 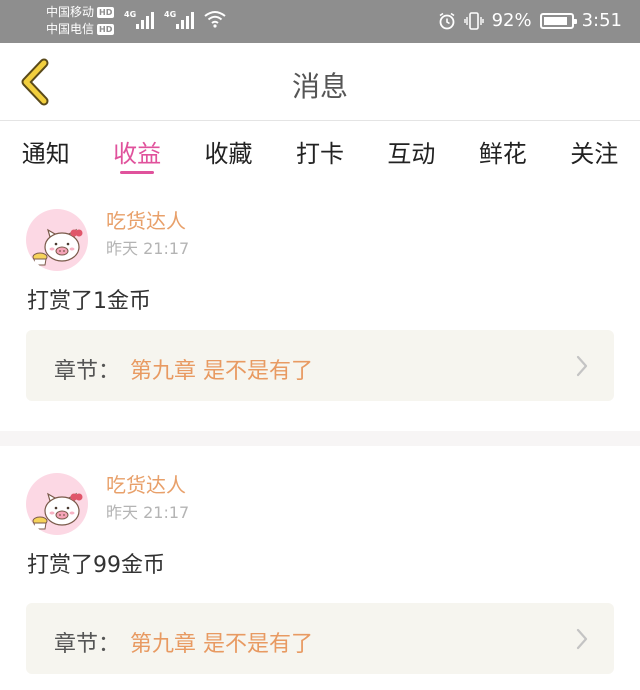 I want to click on tab-bar: 通知 收益 收藏 打卡 互动 鲜花 关注, so click(x=320, y=153).